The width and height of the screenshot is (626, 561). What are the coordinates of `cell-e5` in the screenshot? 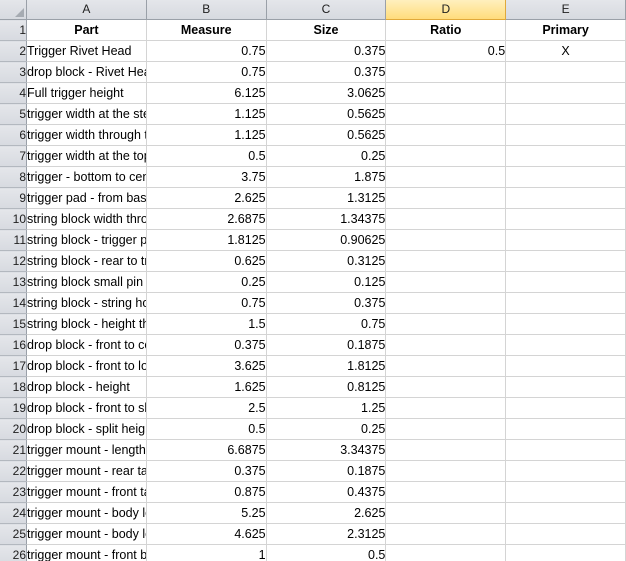 It's located at (565, 114).